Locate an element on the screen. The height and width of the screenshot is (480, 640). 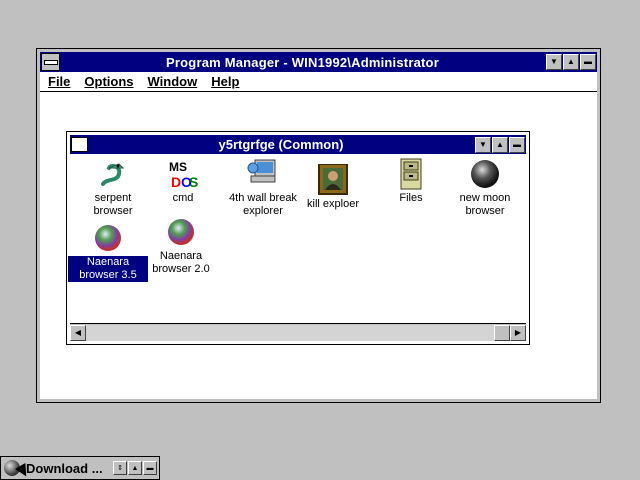
maximize-button: ▲ is located at coordinates (571, 62).